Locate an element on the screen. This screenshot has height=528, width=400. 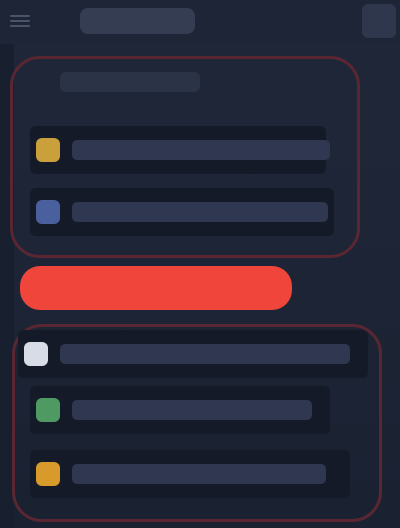
info-icon is located at coordinates (48, 212).